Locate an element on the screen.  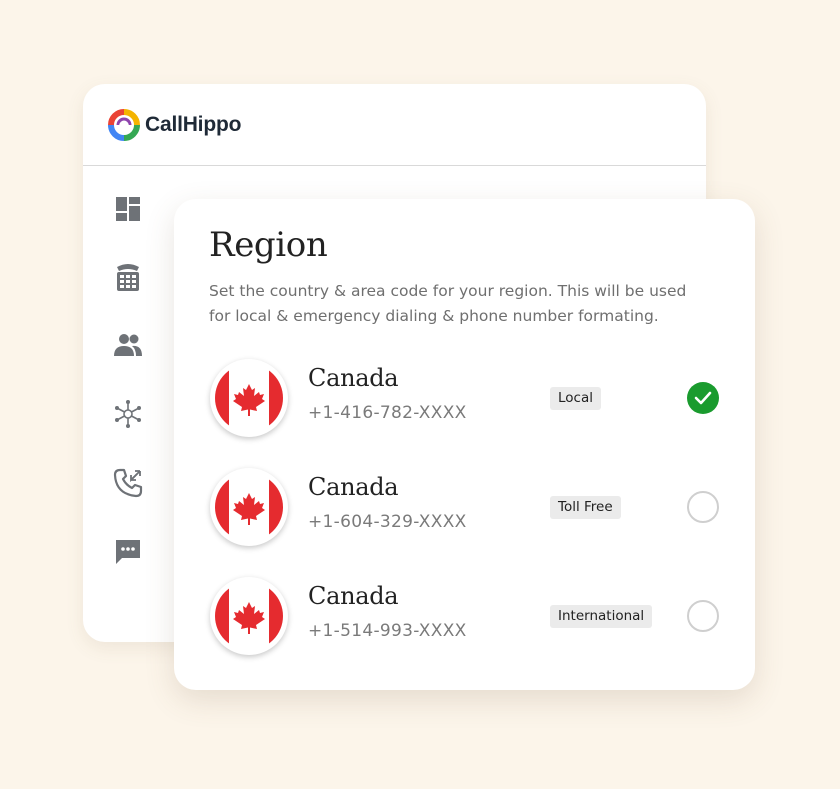
region-option-local: Canada +1-416-782-XXXX Local is located at coordinates (464, 399).